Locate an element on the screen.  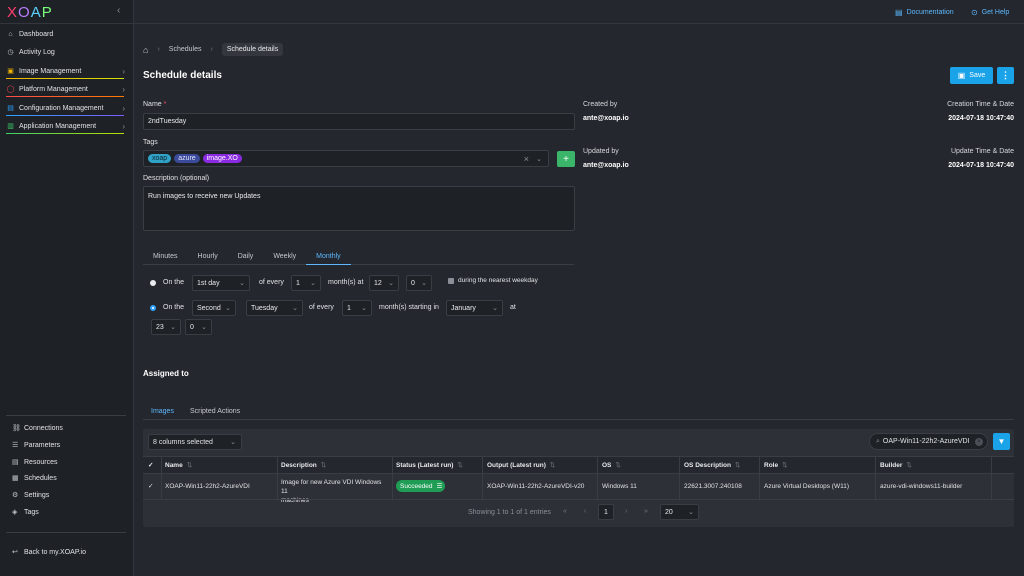
sidebar-item-settings: ⚙ Settings is located at coordinates (67, 495).